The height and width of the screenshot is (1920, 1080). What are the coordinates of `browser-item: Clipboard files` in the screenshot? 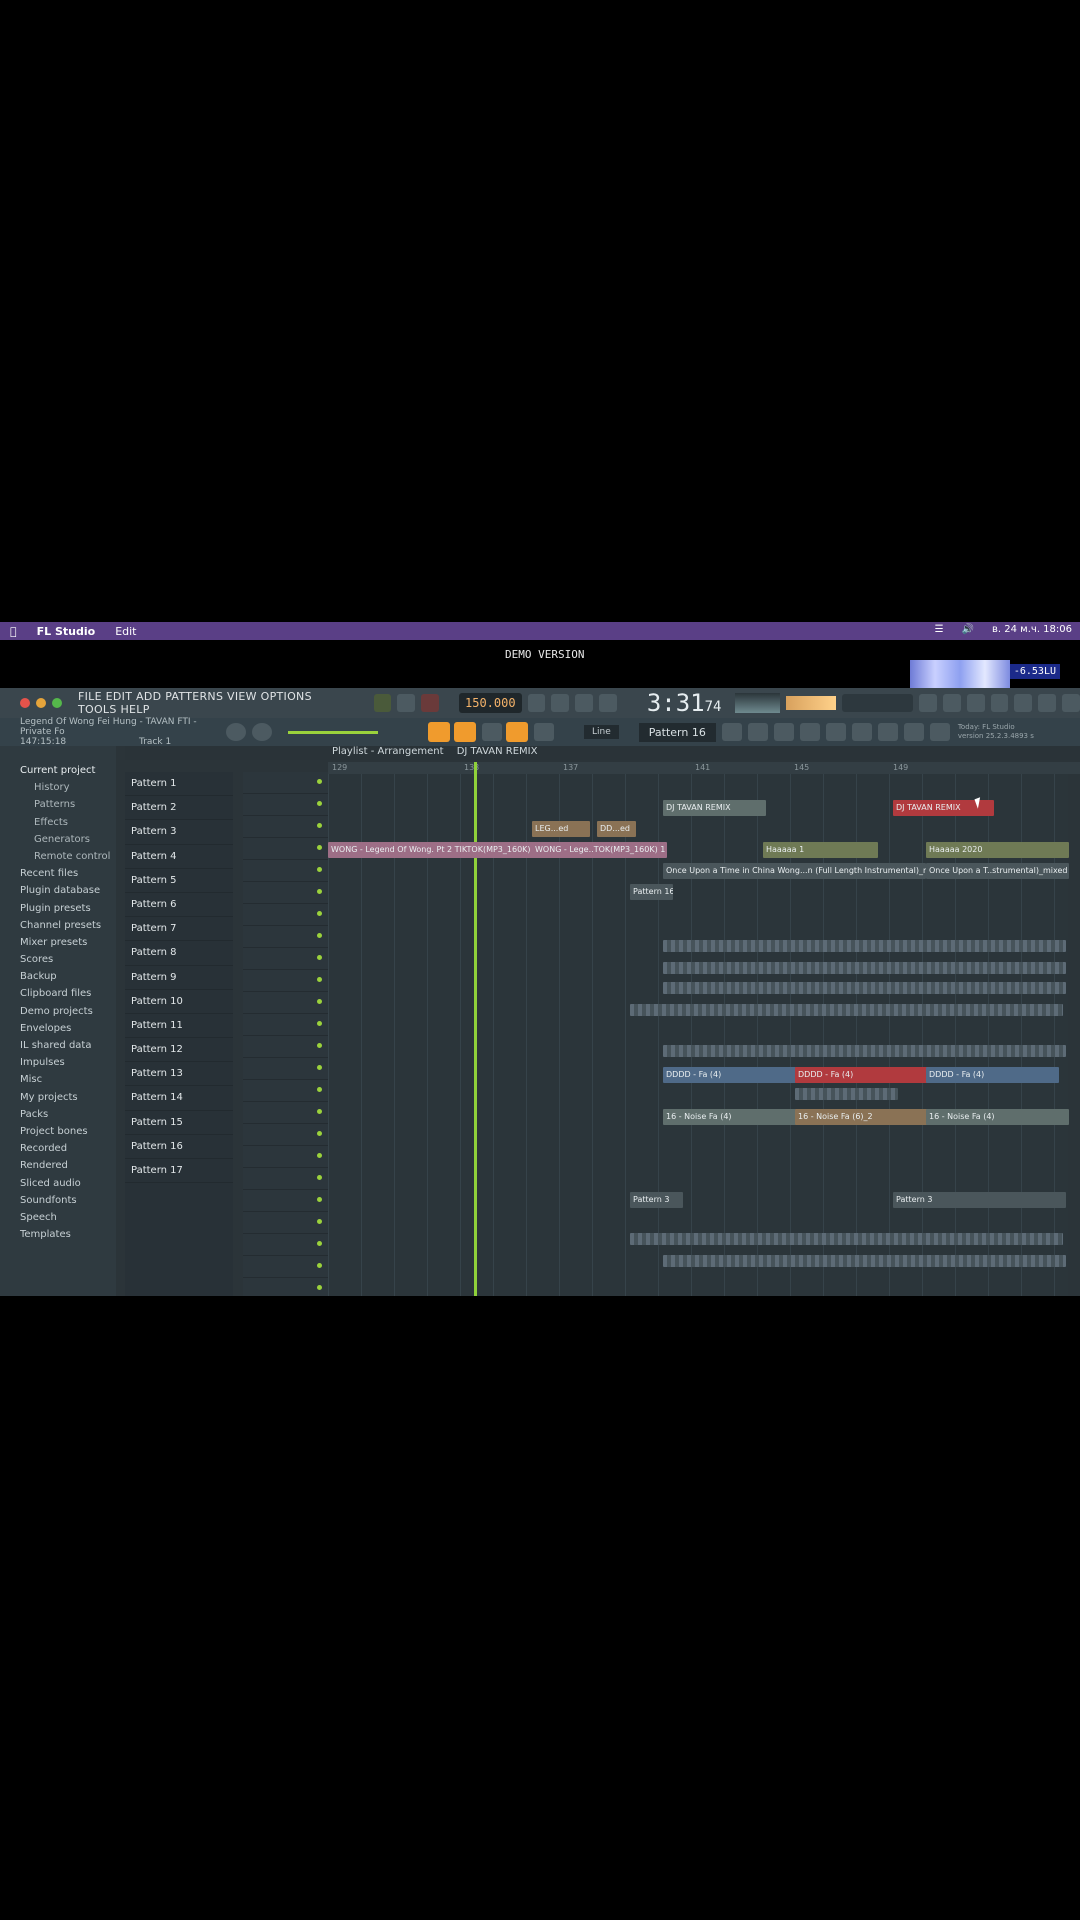 It's located at (58, 993).